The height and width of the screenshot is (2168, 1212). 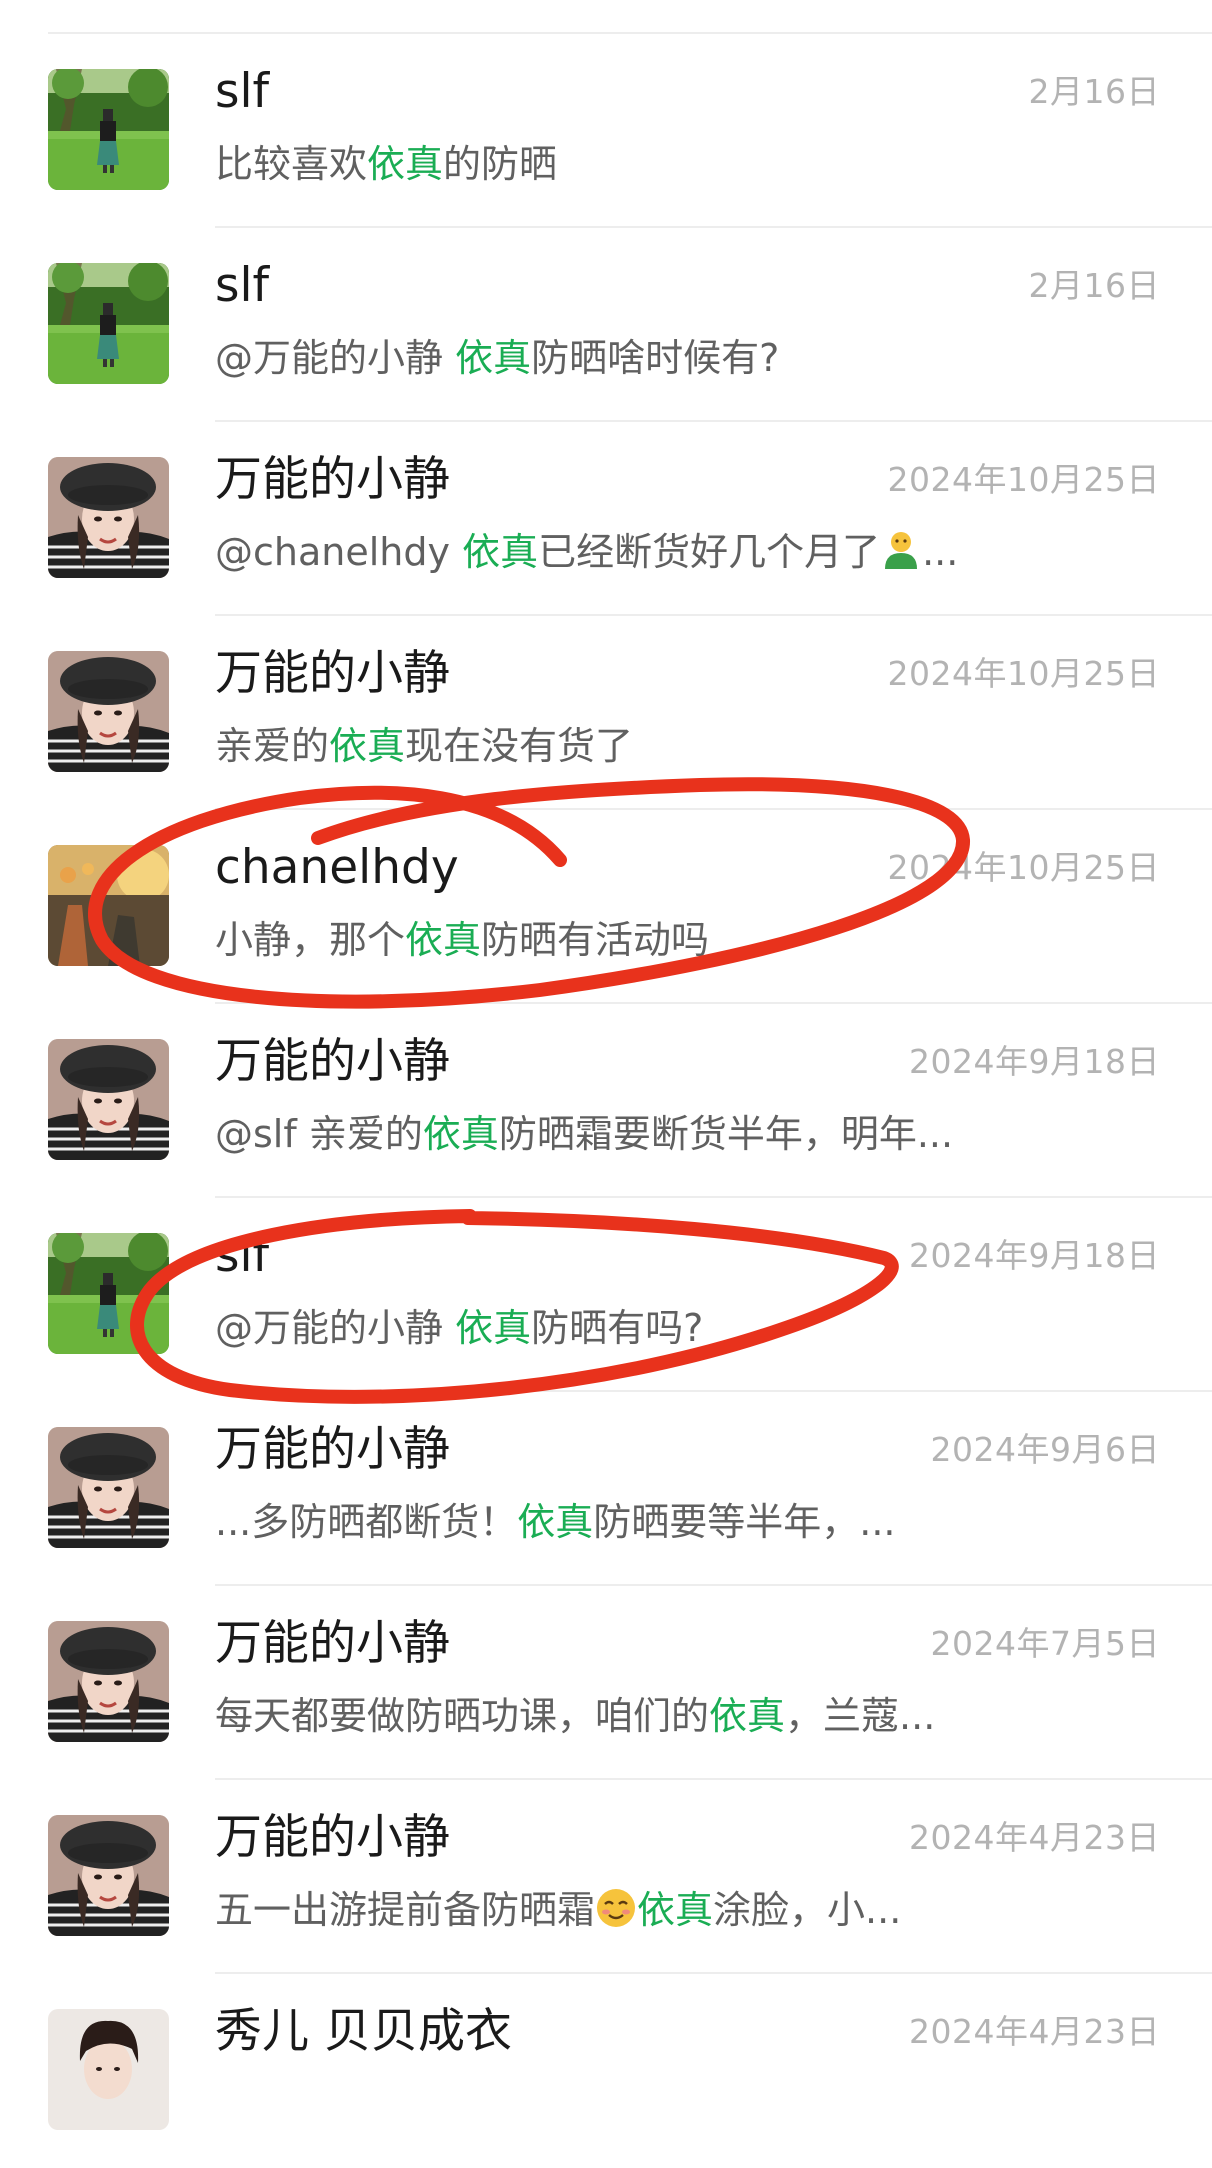 I want to click on blush-emoji-icon, so click(x=616, y=1908).